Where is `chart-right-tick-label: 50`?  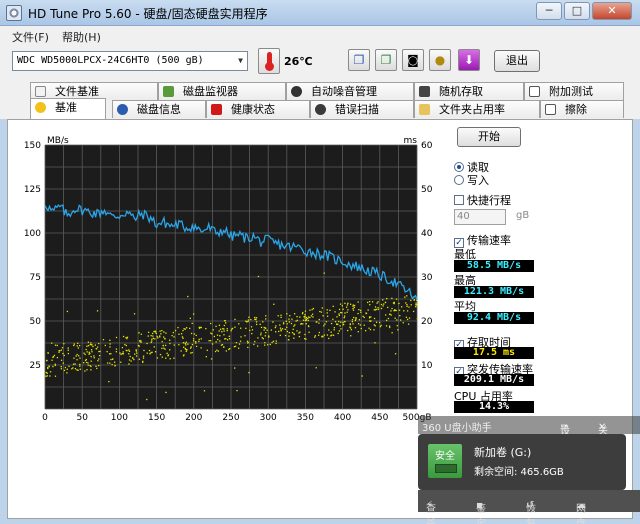 chart-right-tick-label: 50 is located at coordinates (427, 190).